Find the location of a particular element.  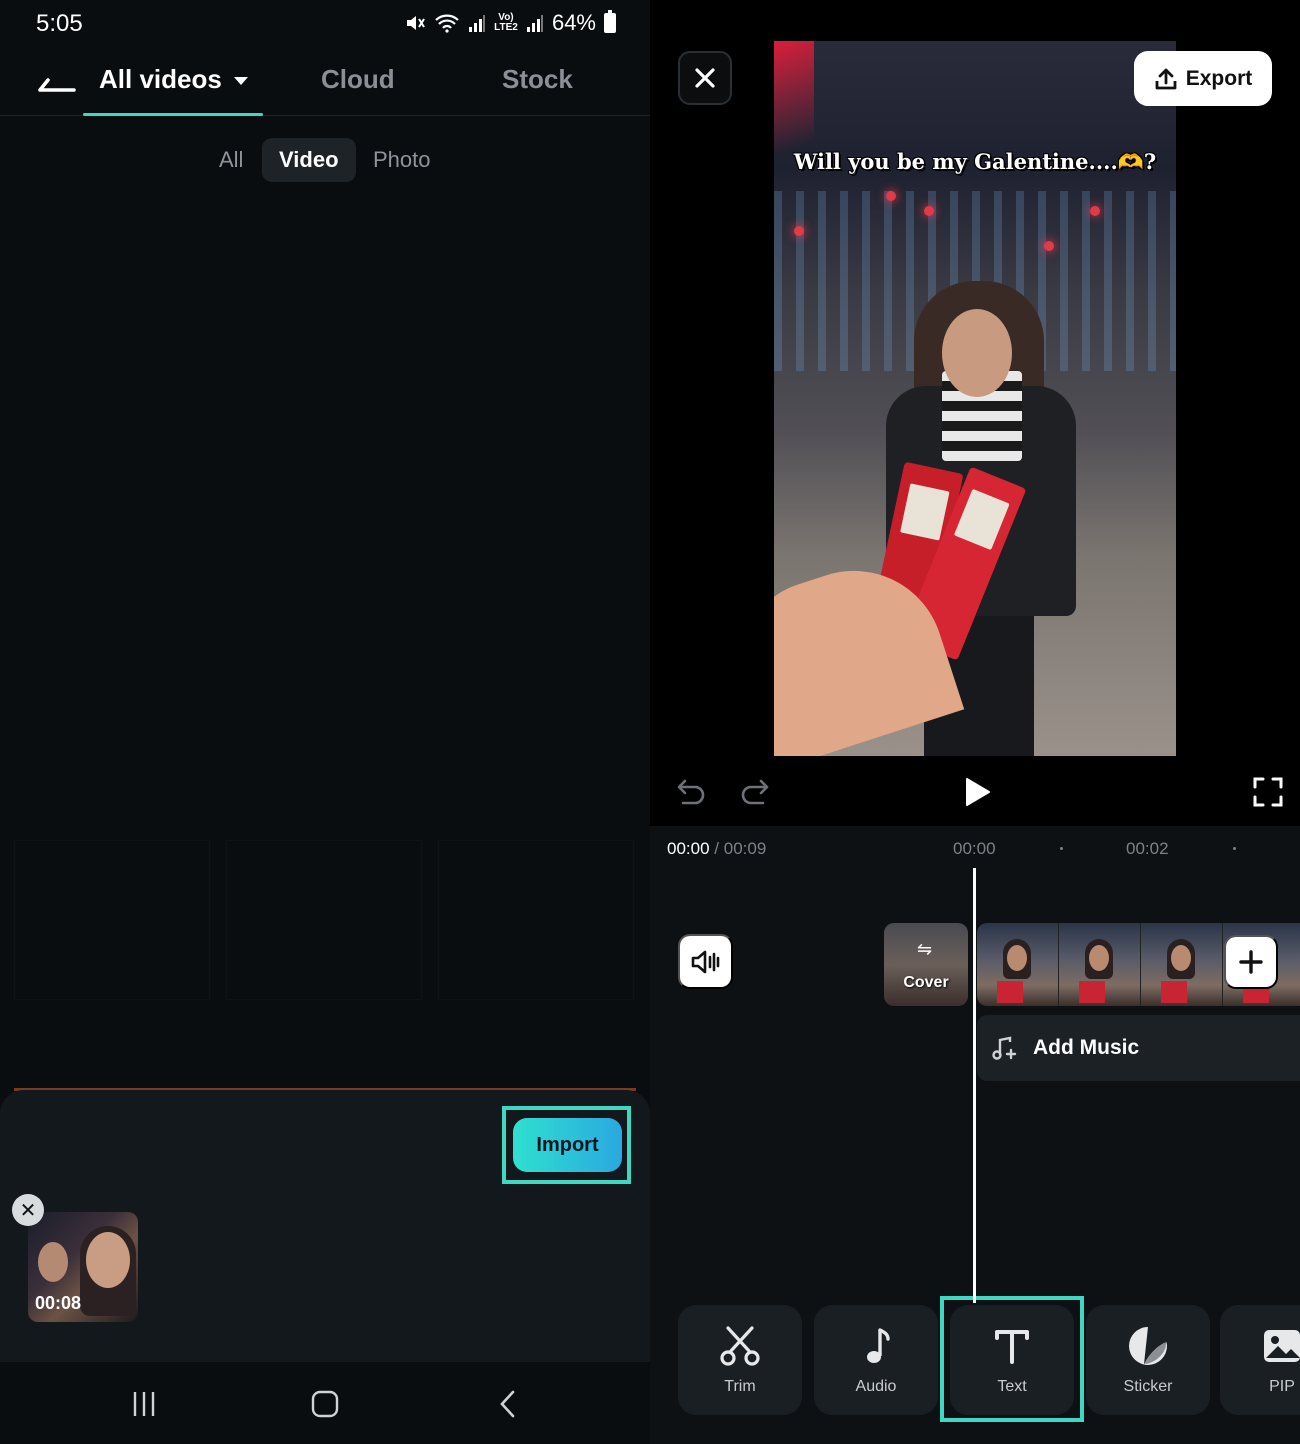

add-music-button: Add Music is located at coordinates (1138, 1048).